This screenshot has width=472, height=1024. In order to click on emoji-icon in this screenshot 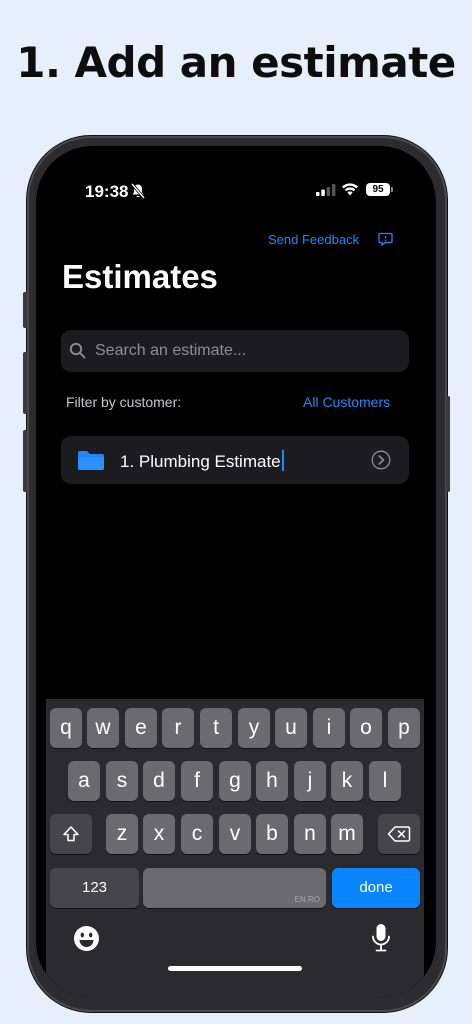, I will do `click(86, 938)`.